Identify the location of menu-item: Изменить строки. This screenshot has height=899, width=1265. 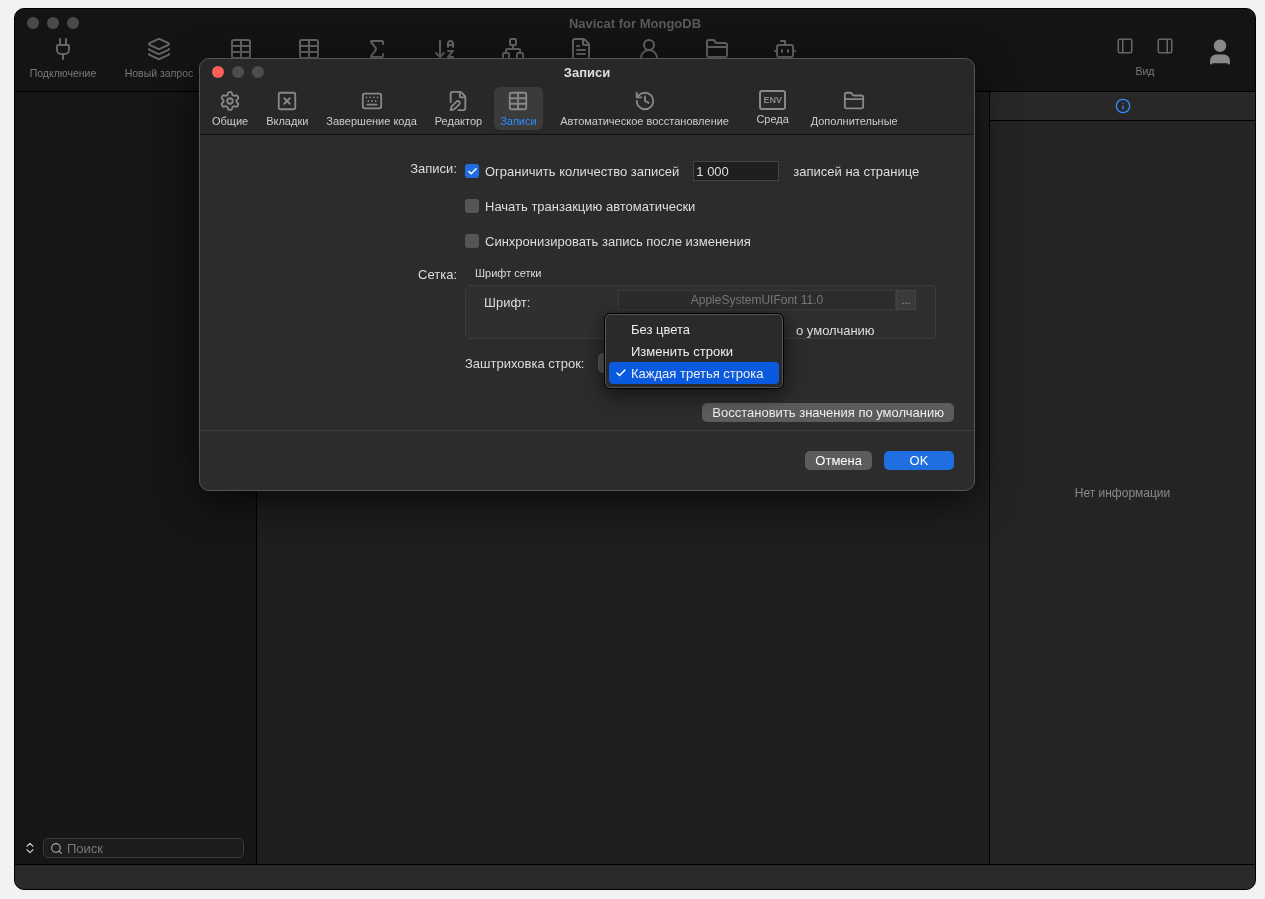
(694, 351).